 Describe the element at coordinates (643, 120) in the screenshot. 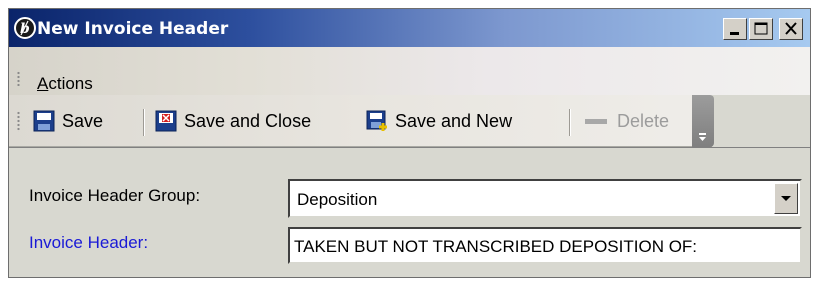

I see `delete-label: Delete` at that location.